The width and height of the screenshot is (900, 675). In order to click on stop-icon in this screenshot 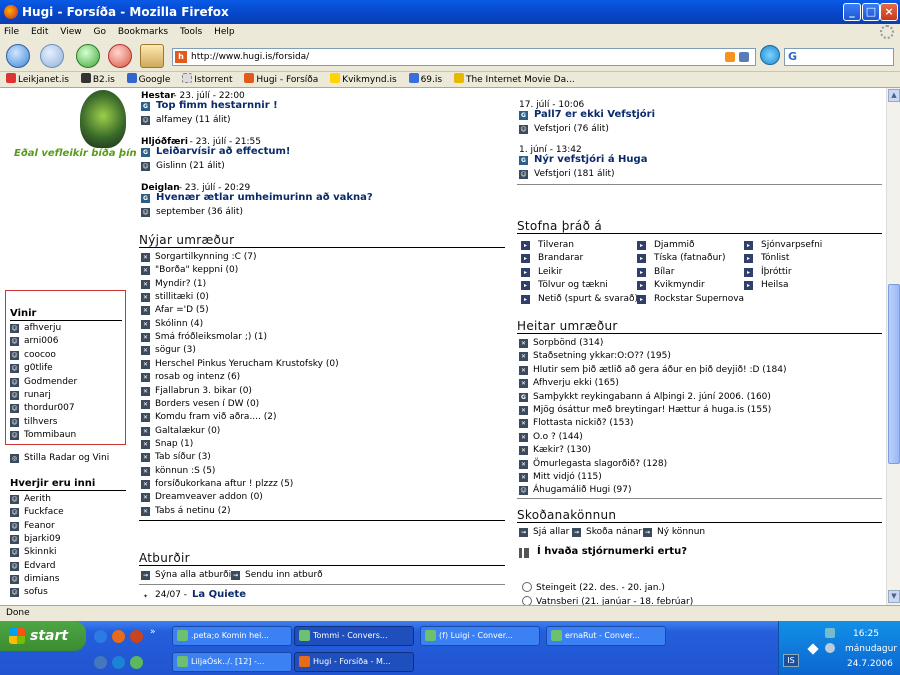, I will do `click(120, 56)`.